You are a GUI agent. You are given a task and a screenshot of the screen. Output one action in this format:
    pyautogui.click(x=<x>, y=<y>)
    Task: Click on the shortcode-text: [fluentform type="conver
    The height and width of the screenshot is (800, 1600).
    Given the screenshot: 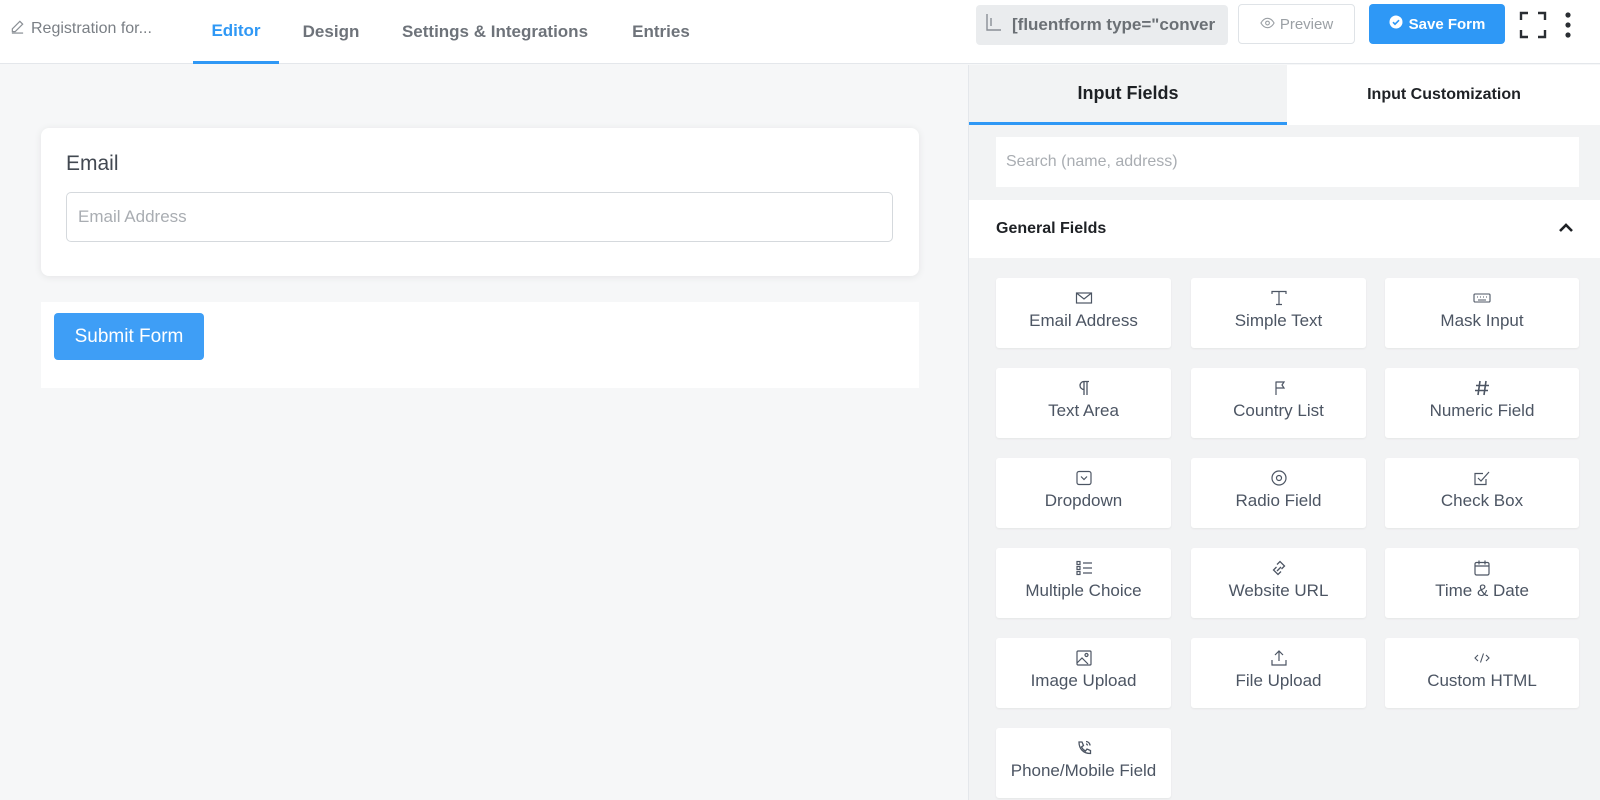 What is the action you would take?
    pyautogui.click(x=1114, y=24)
    